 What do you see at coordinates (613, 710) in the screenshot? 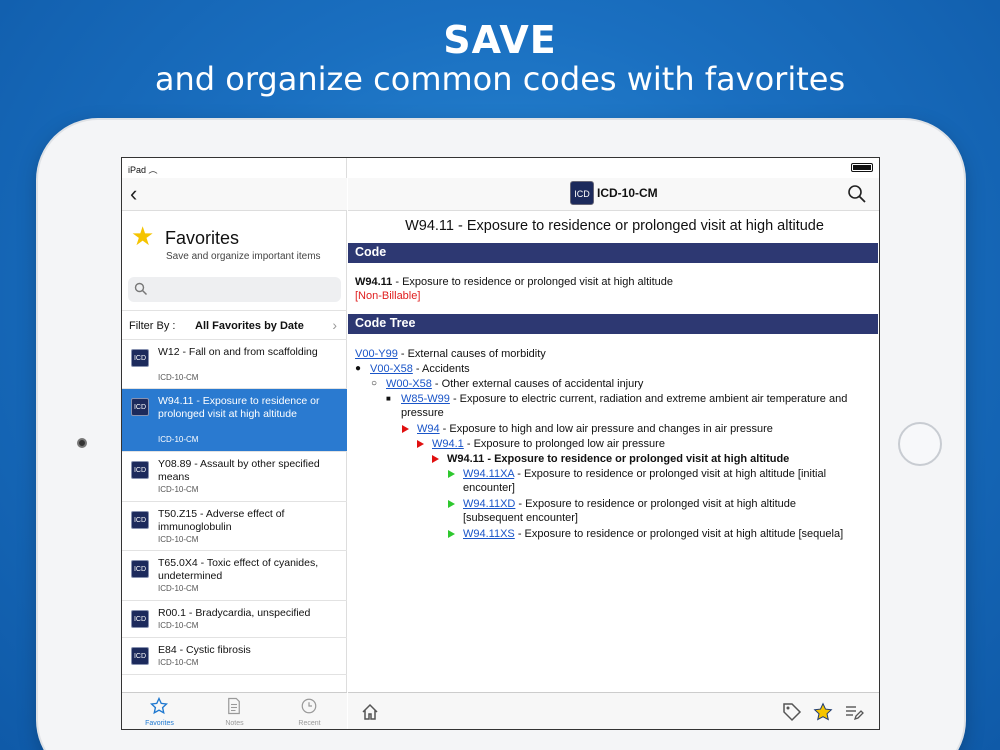
I see `detail-toolbar` at bounding box center [613, 710].